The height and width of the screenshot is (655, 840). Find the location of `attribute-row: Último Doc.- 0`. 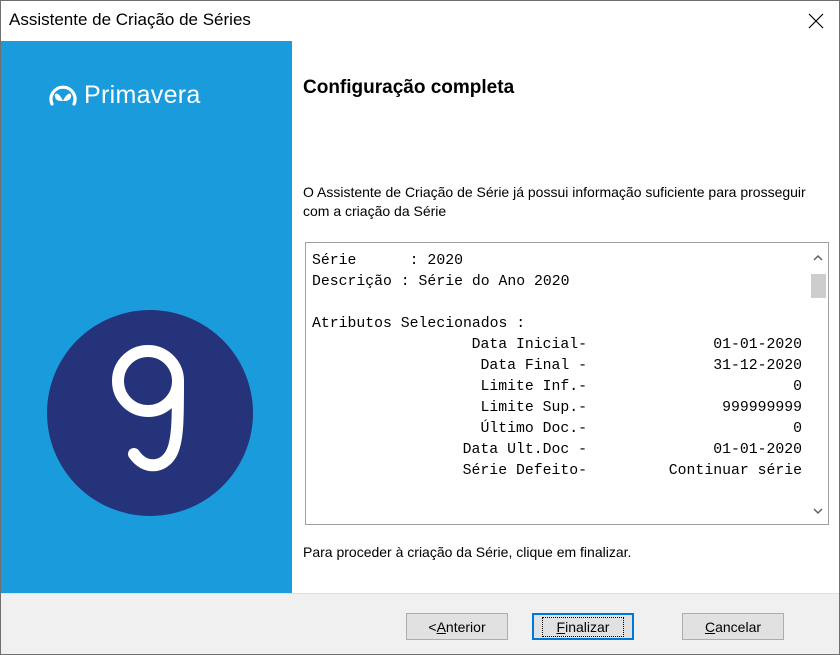

attribute-row: Último Doc.- 0 is located at coordinates (557, 429).